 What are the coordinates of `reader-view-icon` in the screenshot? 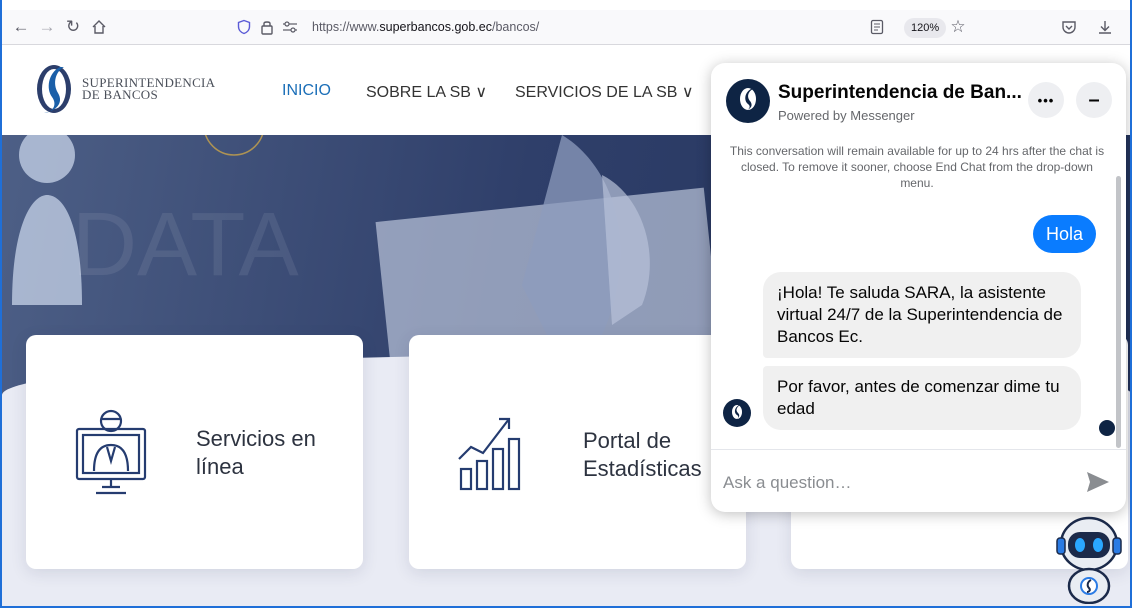 It's located at (877, 27).